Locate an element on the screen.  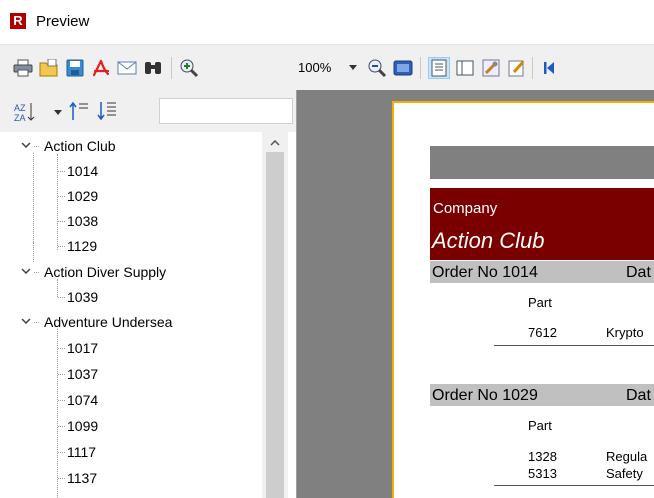
print-icon is located at coordinates (23, 68).